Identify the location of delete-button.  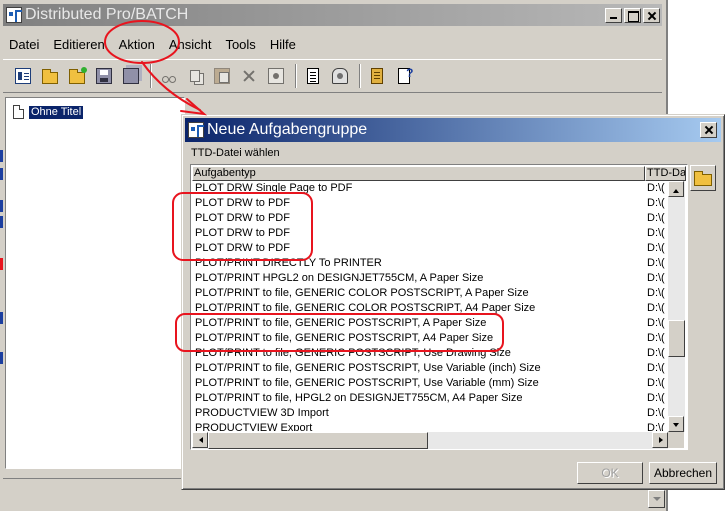
(248, 76).